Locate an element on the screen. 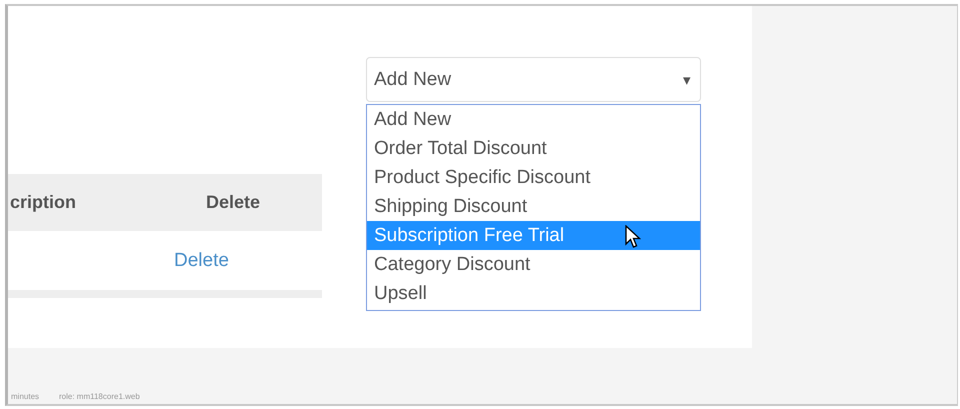  dropdown-option: Add New is located at coordinates (533, 119).